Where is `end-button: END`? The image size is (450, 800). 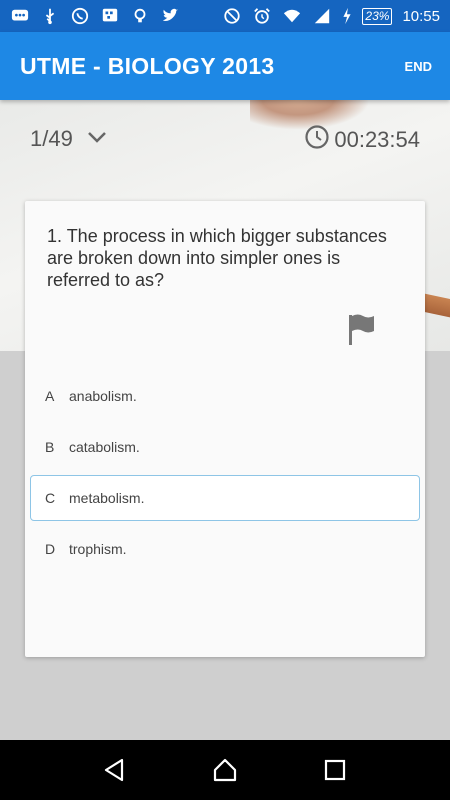
end-button: END is located at coordinates (418, 66).